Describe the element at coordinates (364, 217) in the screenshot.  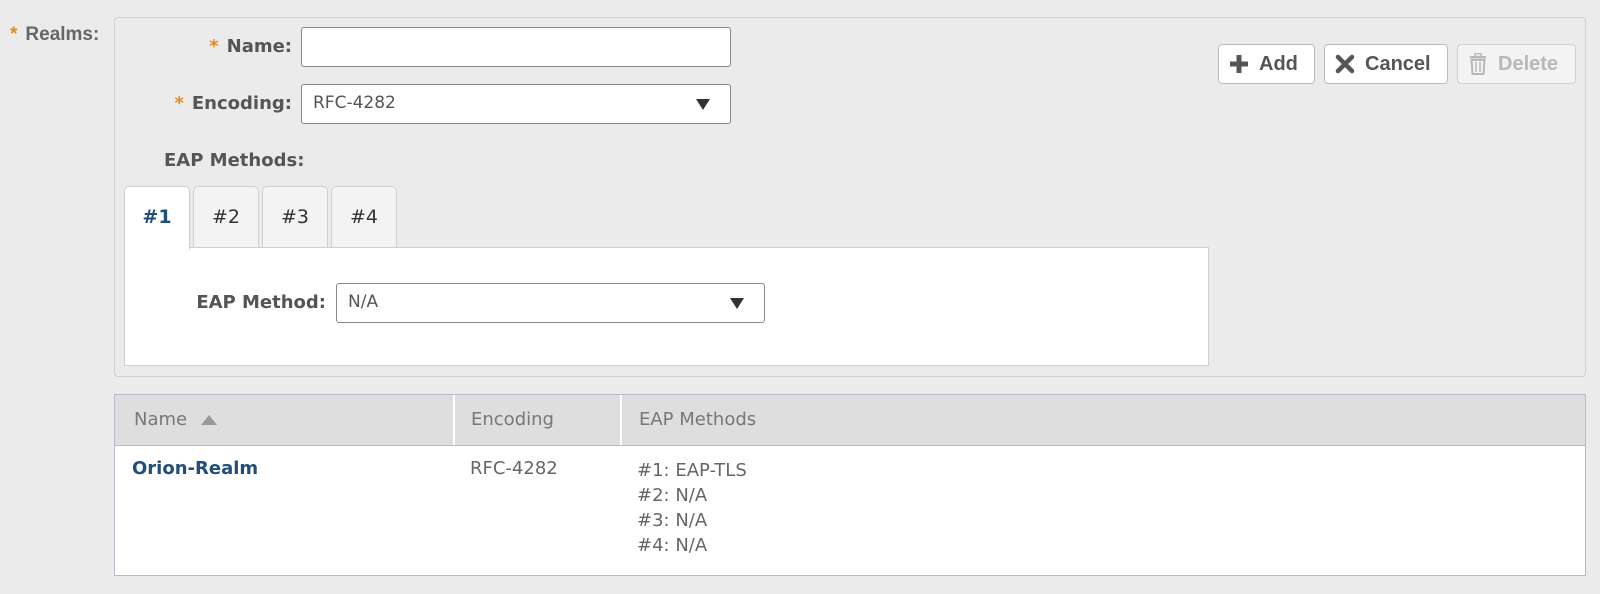
I see `tab-eap-4: #4` at that location.